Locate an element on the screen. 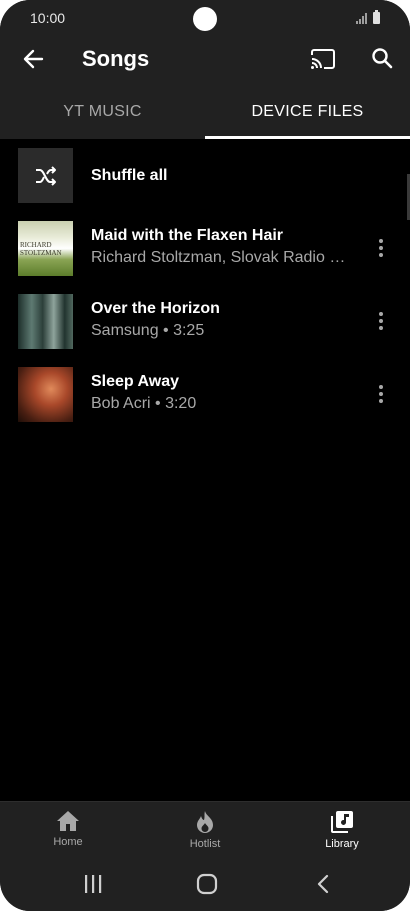 Image resolution: width=410 pixels, height=911 pixels. system-navigation-bar is located at coordinates (205, 885).